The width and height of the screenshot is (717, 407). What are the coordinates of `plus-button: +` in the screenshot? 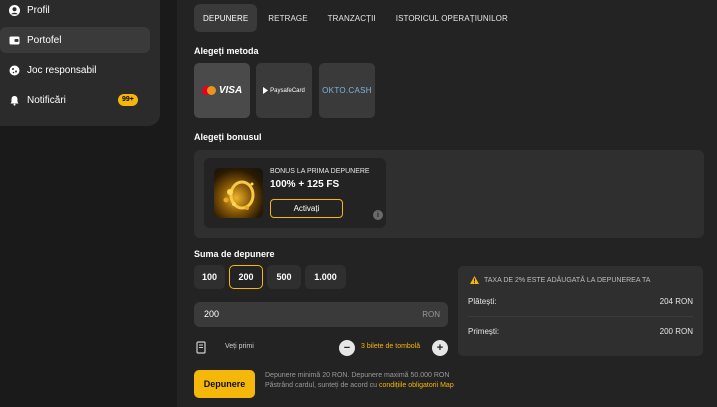 It's located at (440, 348).